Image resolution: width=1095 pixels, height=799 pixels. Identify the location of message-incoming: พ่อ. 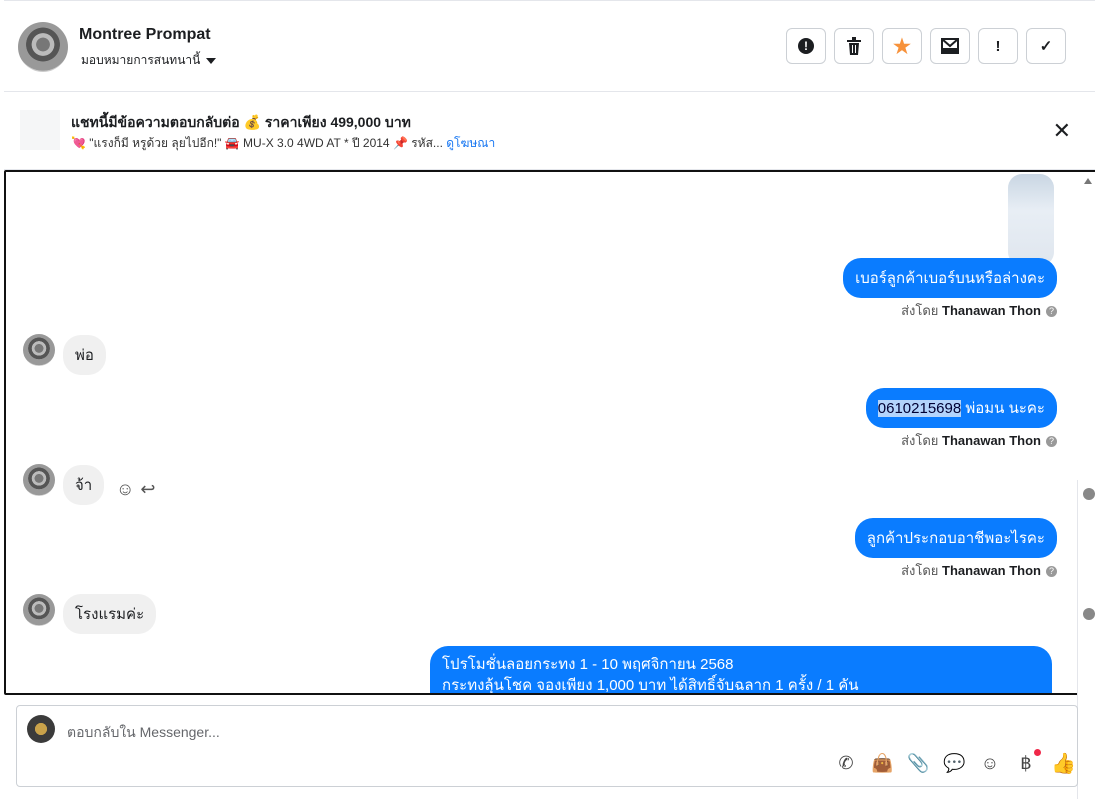
(84, 355).